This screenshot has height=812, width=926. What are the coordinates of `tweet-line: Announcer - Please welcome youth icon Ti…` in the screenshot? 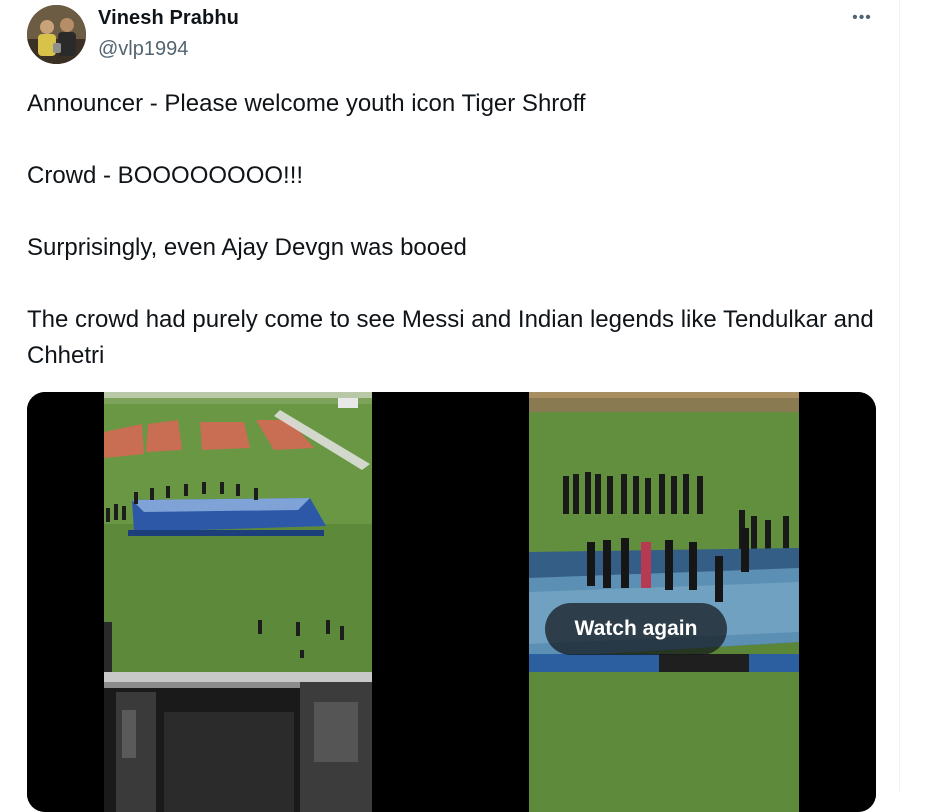 It's located at (306, 103).